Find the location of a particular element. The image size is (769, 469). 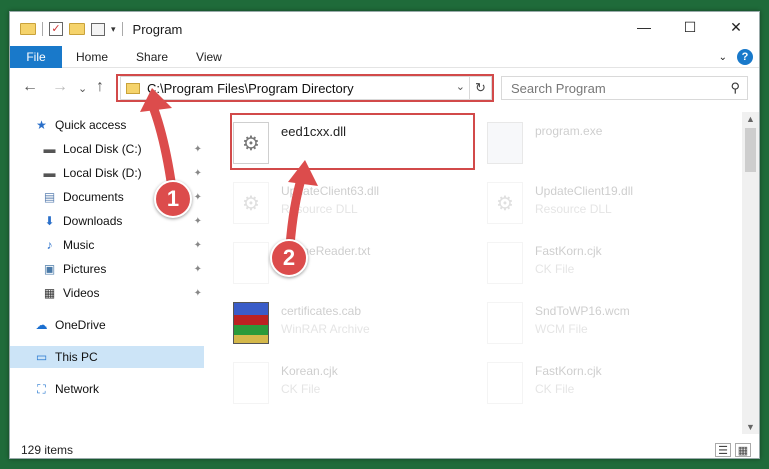

callout-badge-two: 2 is located at coordinates (289, 258).